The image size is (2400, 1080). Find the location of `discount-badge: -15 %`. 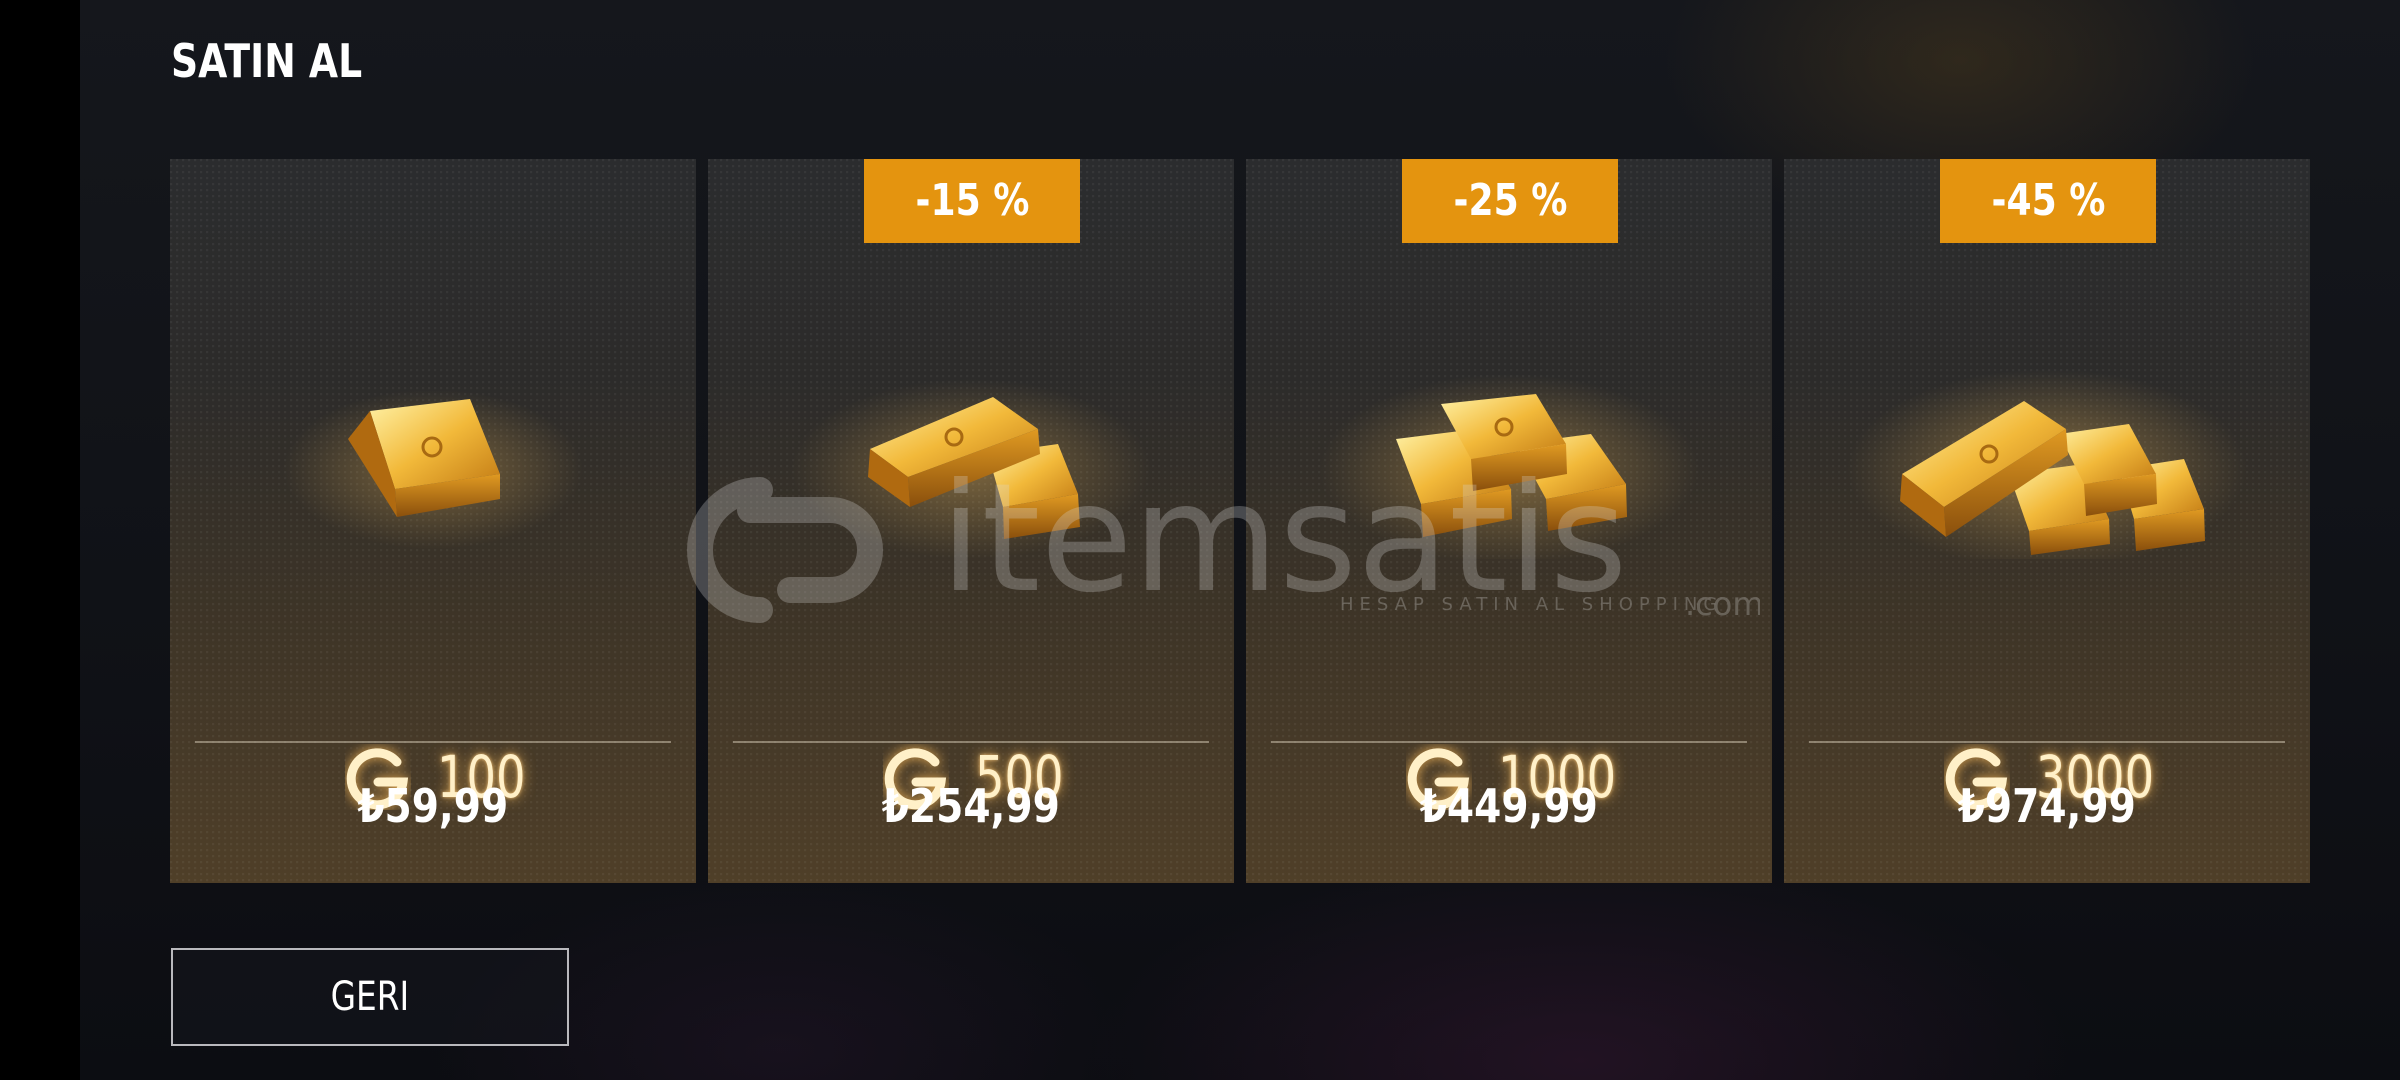

discount-badge: -15 % is located at coordinates (972, 201).